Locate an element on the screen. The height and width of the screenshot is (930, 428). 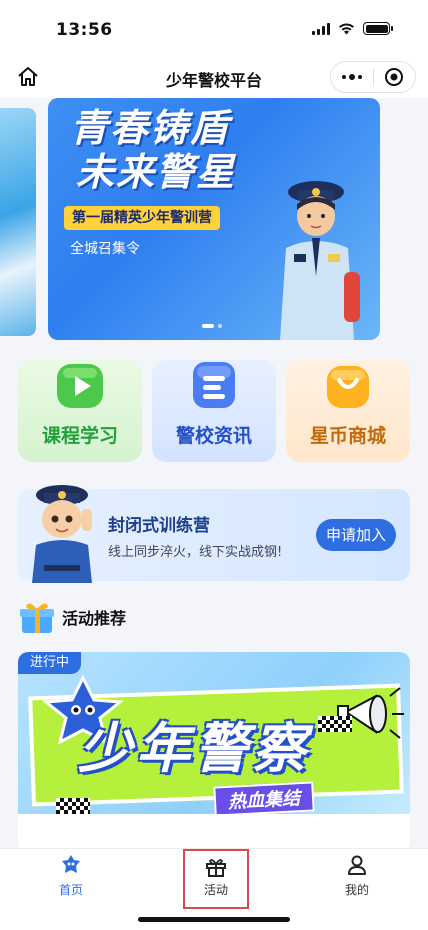
battery-icon is located at coordinates (378, 28).